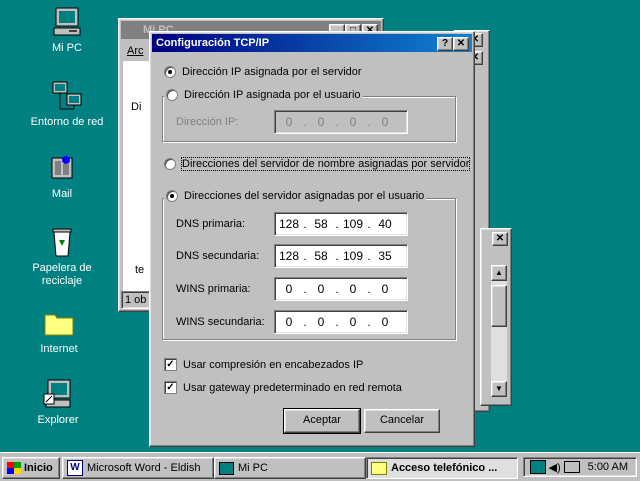  I want to click on network-tray-icon, so click(537, 467).